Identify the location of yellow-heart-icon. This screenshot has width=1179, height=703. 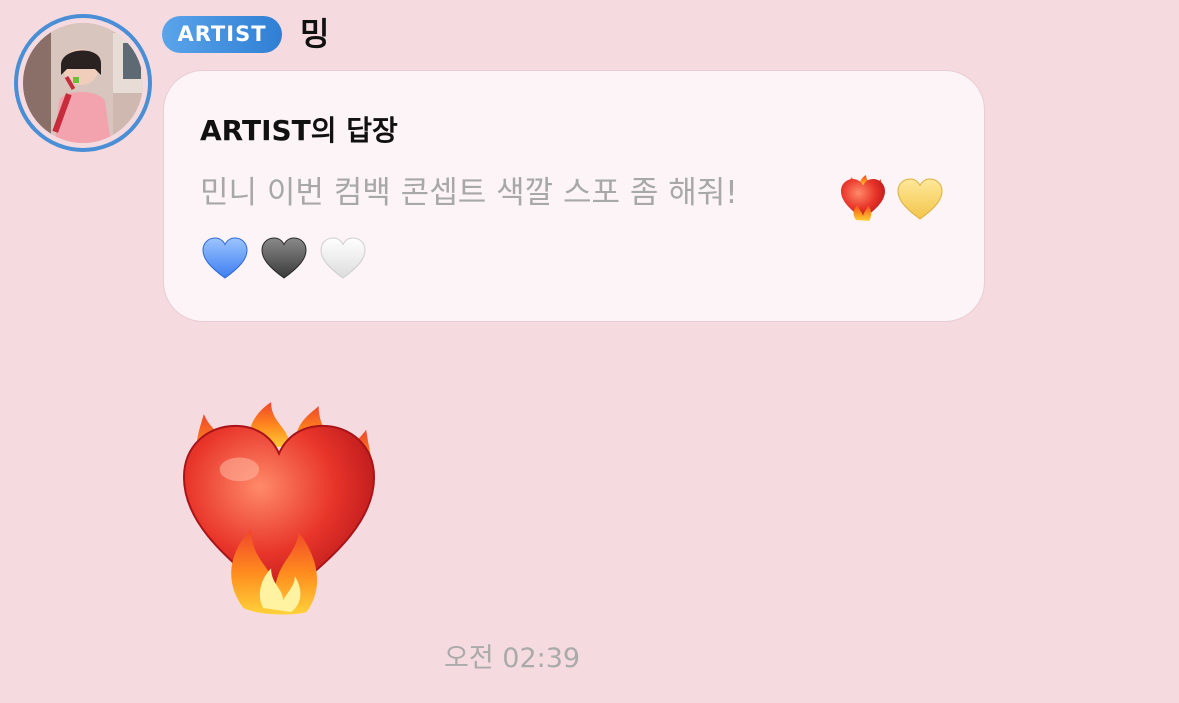
(920, 199).